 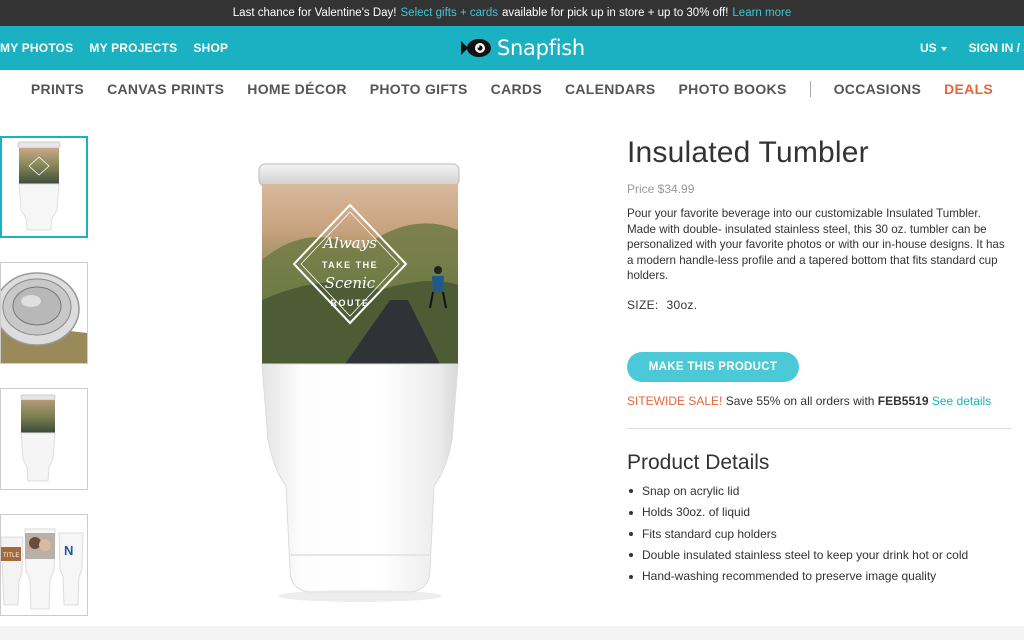 I want to click on design-text-always: Always, so click(x=349, y=243).